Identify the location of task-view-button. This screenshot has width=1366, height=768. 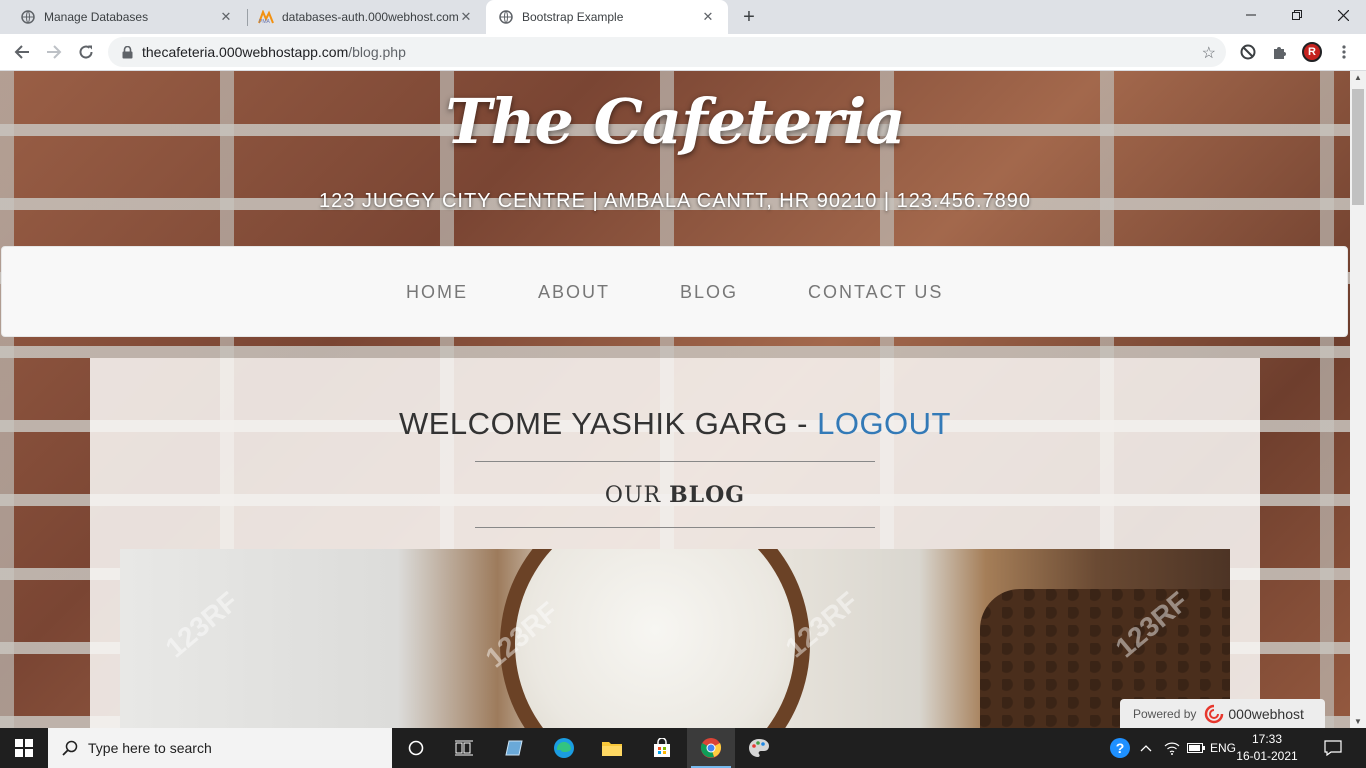
(464, 748).